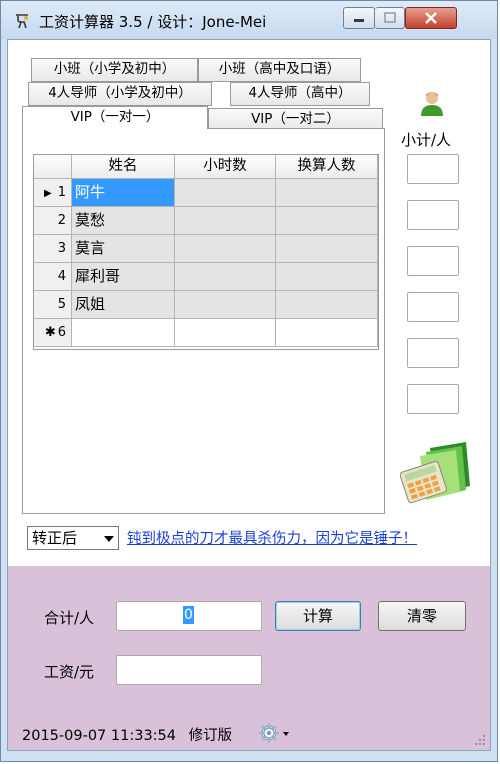 This screenshot has height=764, width=500. I want to click on settings-dropdown, so click(275, 733).